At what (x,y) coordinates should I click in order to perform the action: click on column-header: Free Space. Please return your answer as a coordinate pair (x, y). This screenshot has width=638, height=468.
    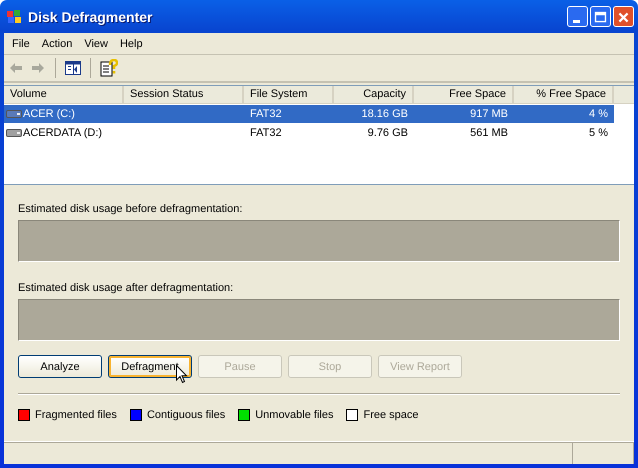
    Looking at the image, I should click on (464, 94).